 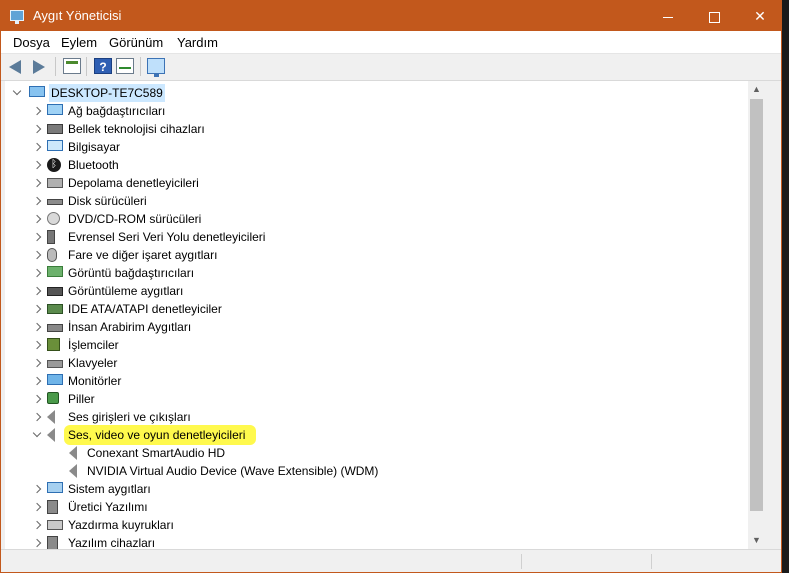 I want to click on scan-hardware-icon, so click(x=156, y=67).